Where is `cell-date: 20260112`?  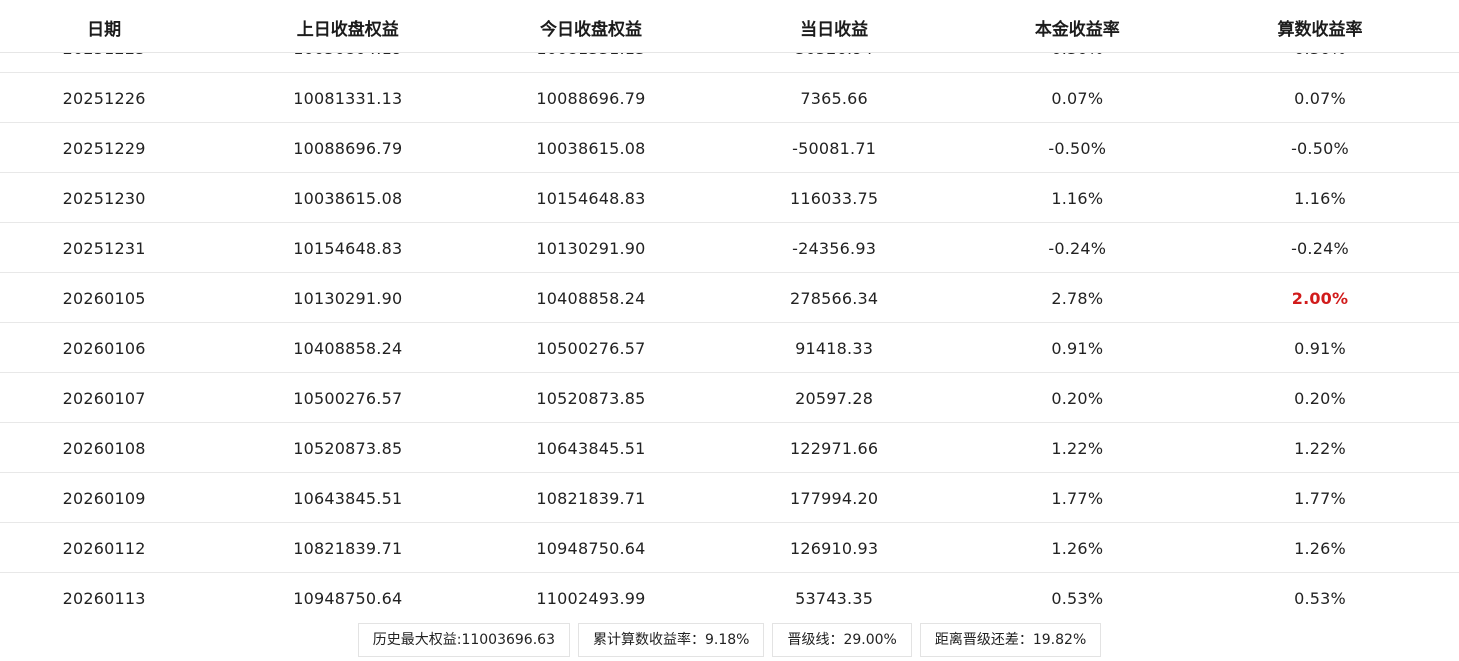
cell-date: 20260112 is located at coordinates (104, 548).